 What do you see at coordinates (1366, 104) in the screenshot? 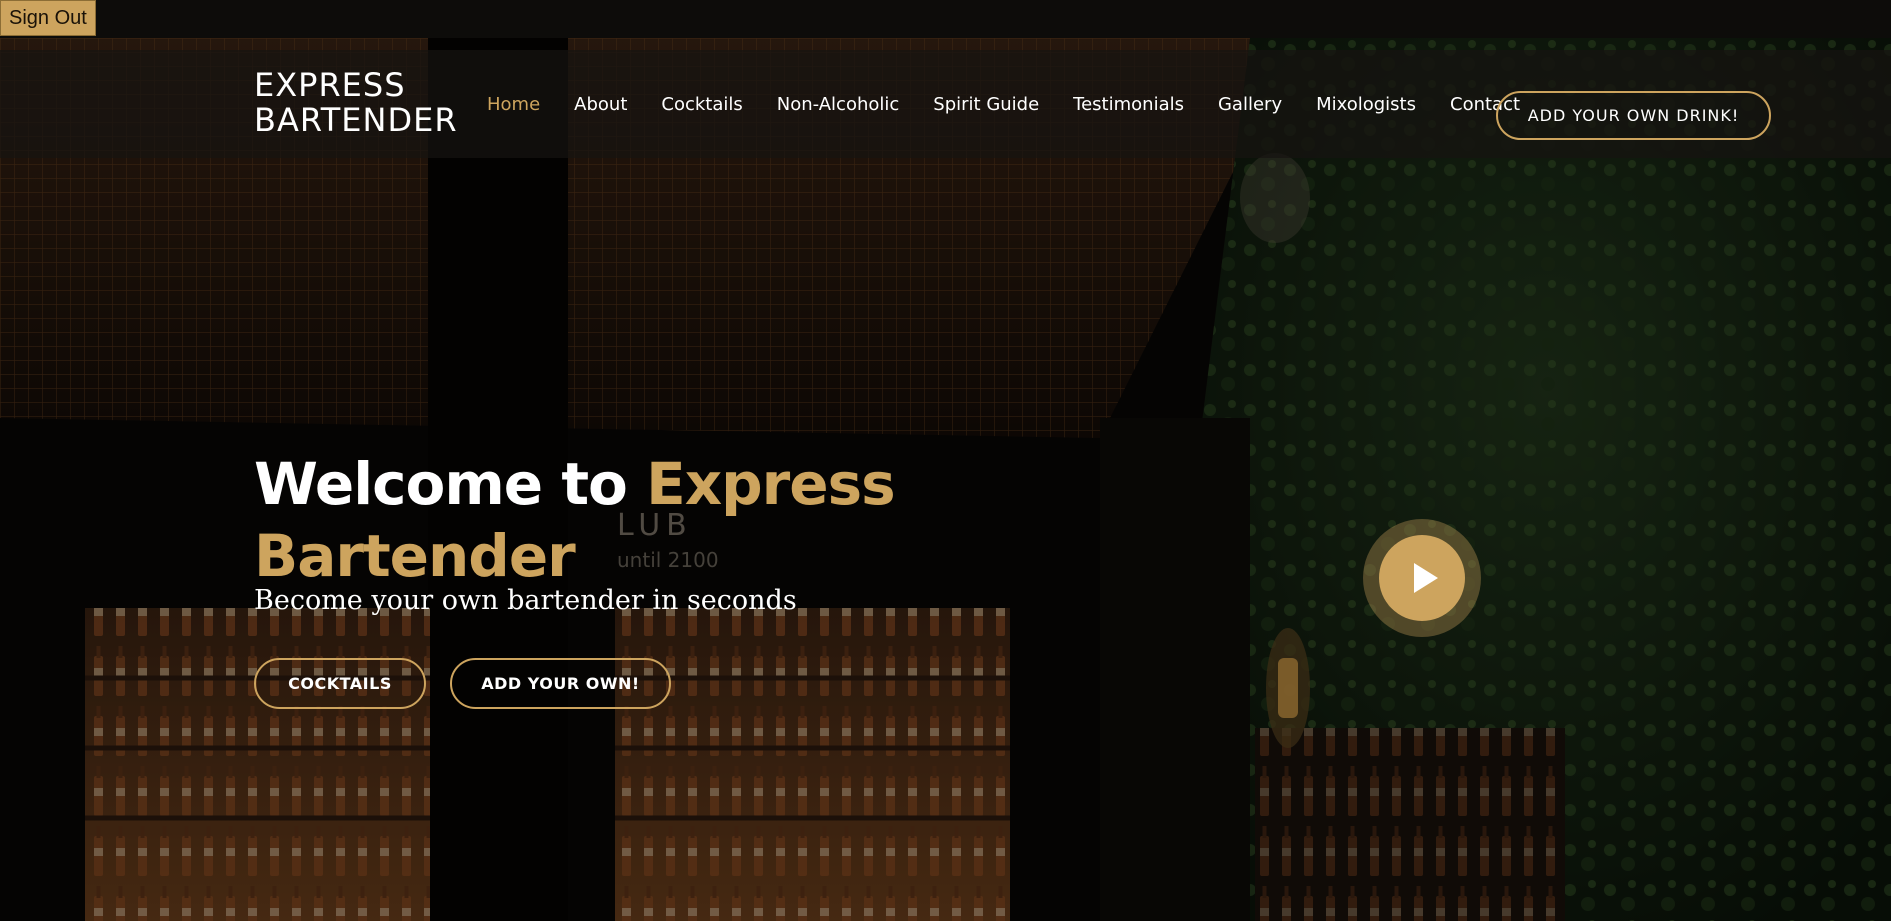
I see `nav-mixologists: Mixologists` at bounding box center [1366, 104].